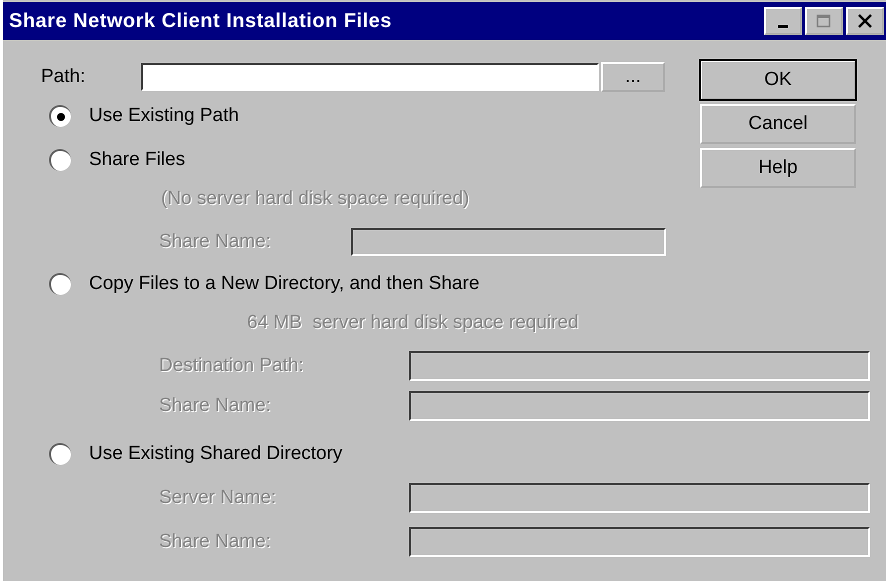  Describe the element at coordinates (164, 116) in the screenshot. I see `option-label: Use Existing Path` at that location.